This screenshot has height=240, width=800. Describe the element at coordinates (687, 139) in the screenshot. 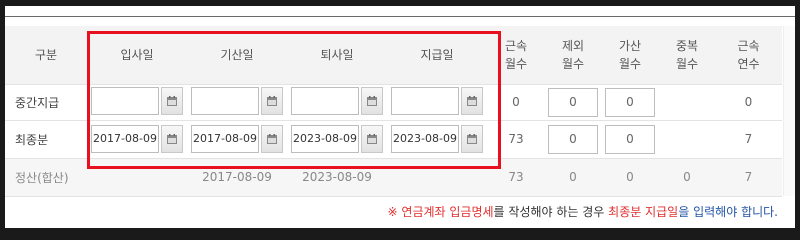

I see `final-duplicate-months` at that location.